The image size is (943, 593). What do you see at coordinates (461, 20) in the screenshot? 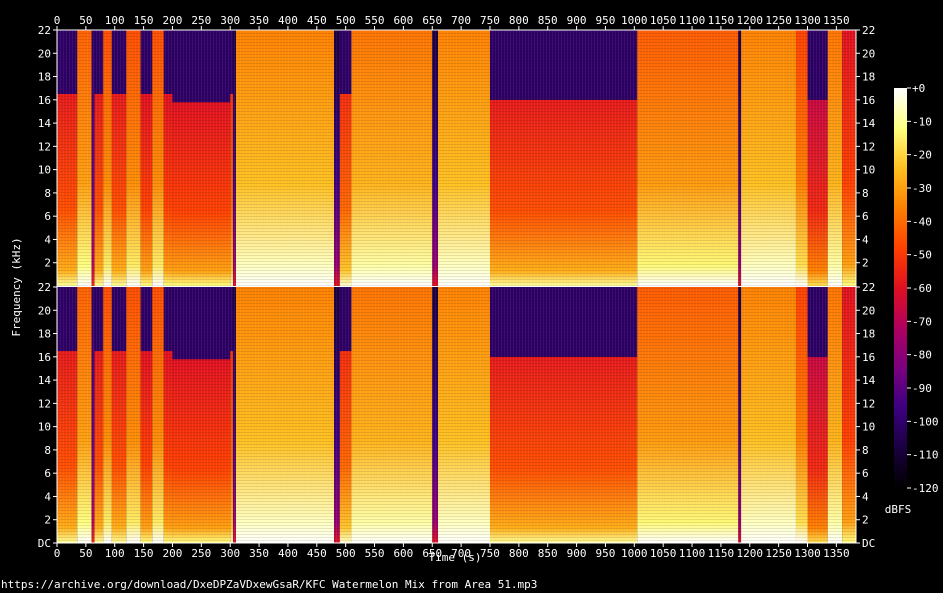
I see `x-tick-label-top: 700` at bounding box center [461, 20].